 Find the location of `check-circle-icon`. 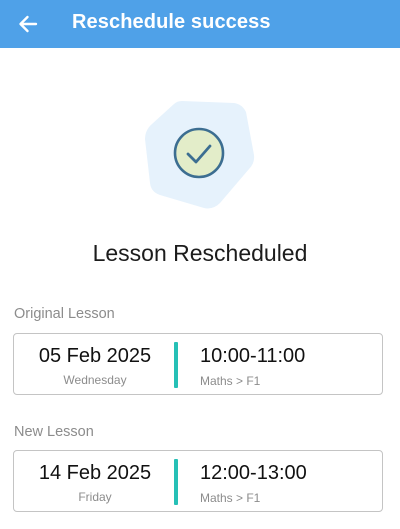

check-circle-icon is located at coordinates (199, 153).